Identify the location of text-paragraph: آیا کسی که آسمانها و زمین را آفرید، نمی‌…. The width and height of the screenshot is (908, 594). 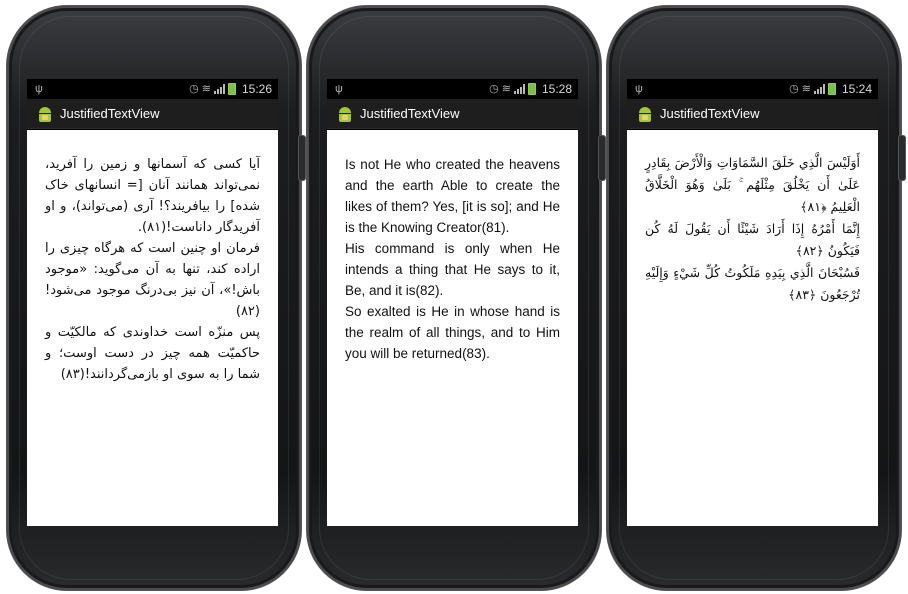
(152, 196).